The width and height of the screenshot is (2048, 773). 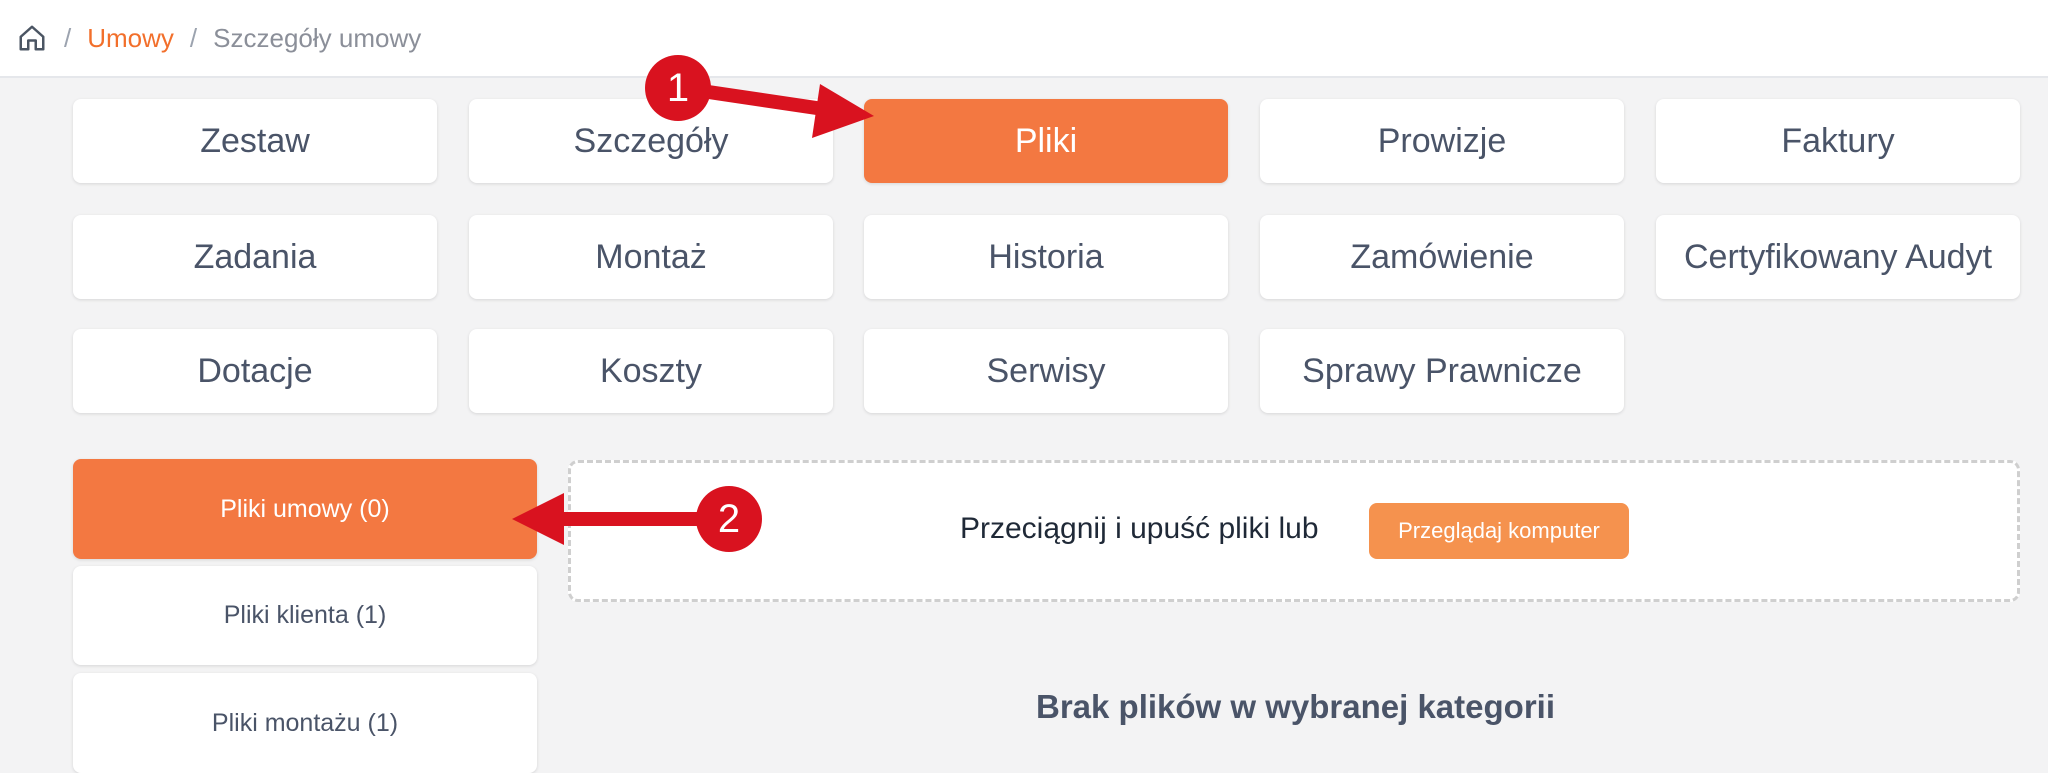 I want to click on annotation-arrows, so click(x=693, y=314).